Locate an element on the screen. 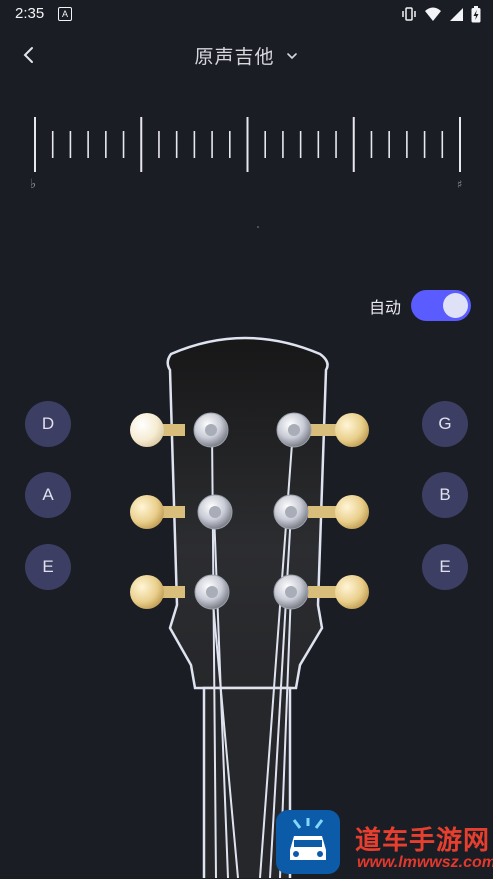 The width and height of the screenshot is (493, 879). string-button-low-e: E is located at coordinates (48, 567).